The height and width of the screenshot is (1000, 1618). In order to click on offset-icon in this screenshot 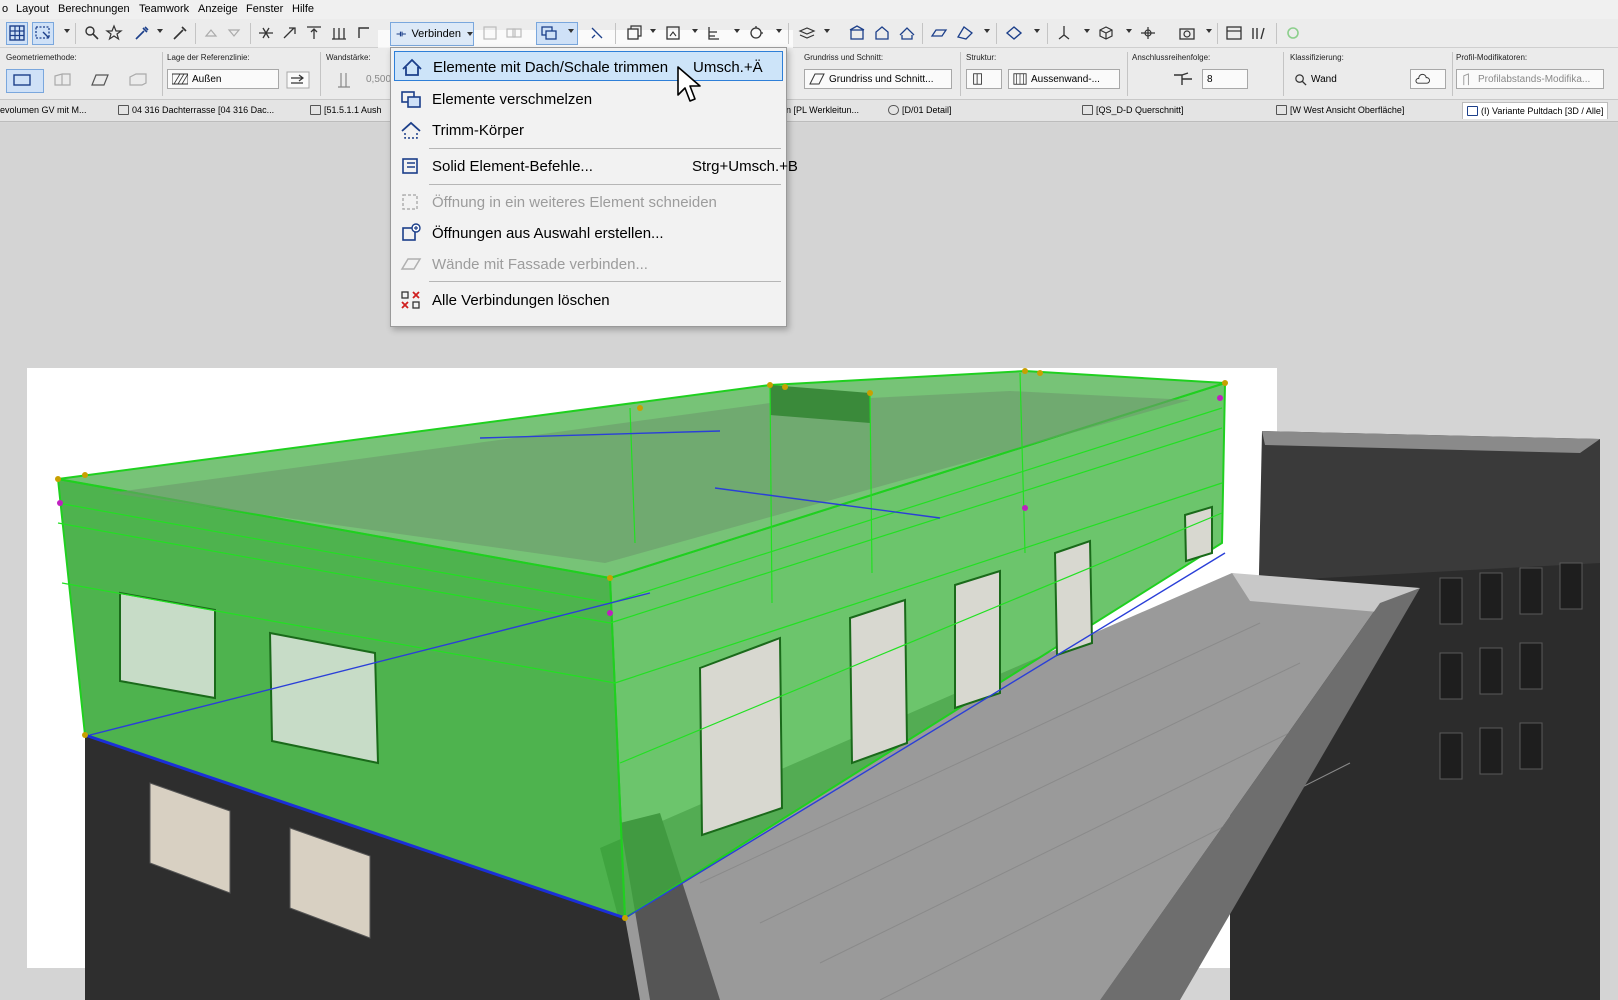, I will do `click(364, 33)`.